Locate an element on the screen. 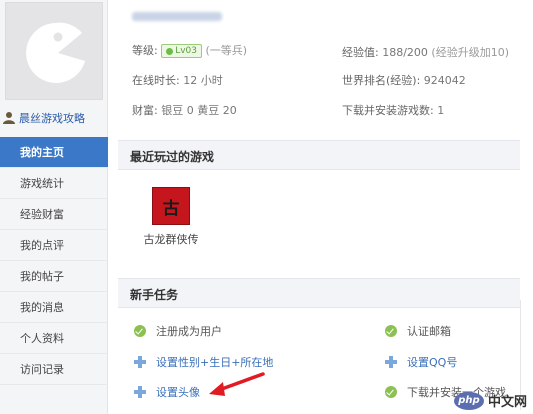 This screenshot has width=533, height=414. level-label: 等级: is located at coordinates (145, 50).